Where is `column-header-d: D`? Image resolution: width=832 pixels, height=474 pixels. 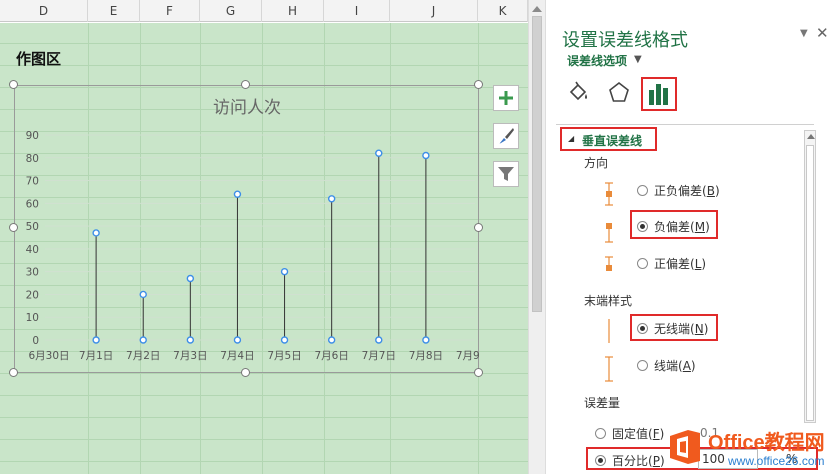
column-header-d: D is located at coordinates (44, 11).